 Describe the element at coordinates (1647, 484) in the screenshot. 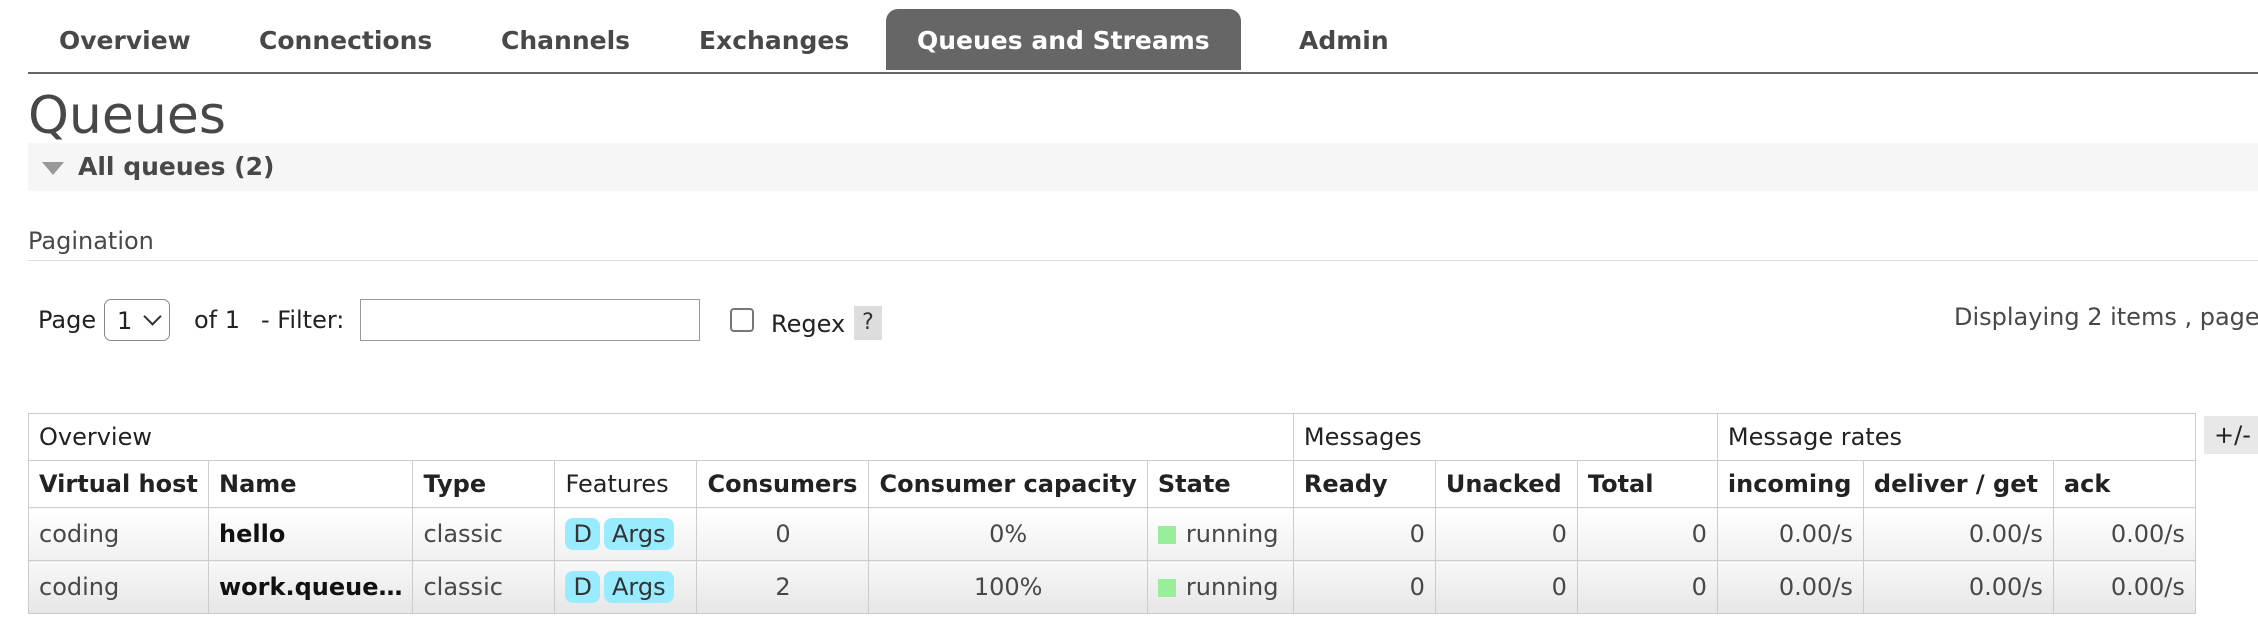

I see `col-total: Total` at that location.